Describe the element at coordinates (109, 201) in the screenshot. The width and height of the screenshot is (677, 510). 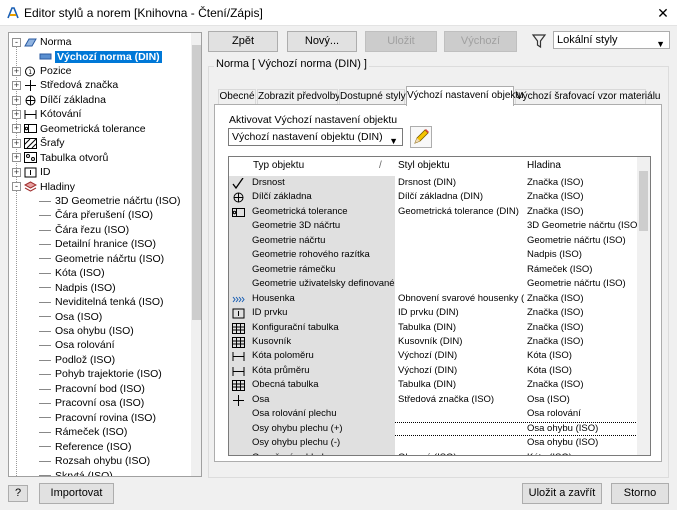
I see `tree-item: 3D Geometrie náčrtu (ISO)` at that location.